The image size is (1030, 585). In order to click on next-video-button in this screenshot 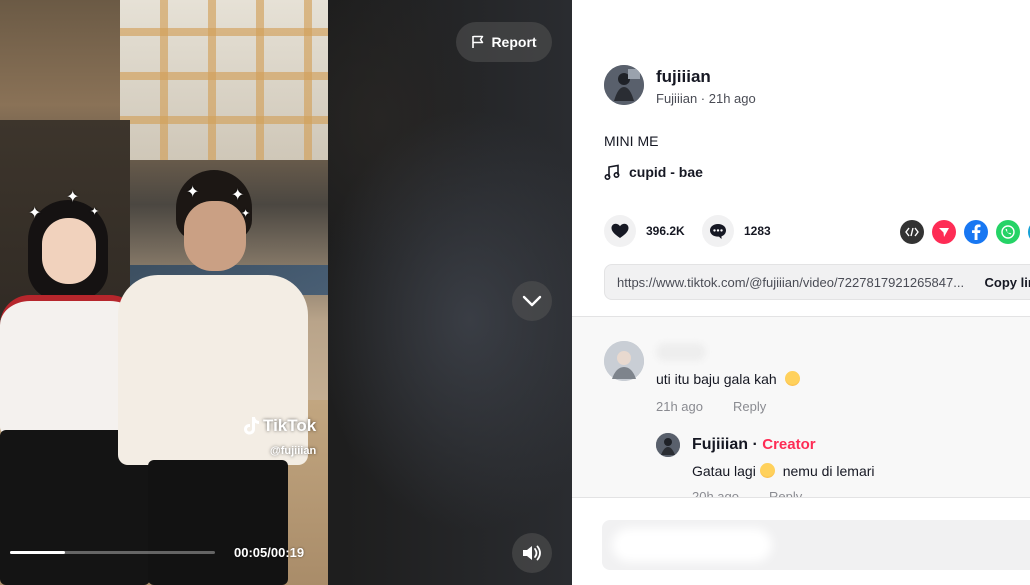, I will do `click(532, 301)`.